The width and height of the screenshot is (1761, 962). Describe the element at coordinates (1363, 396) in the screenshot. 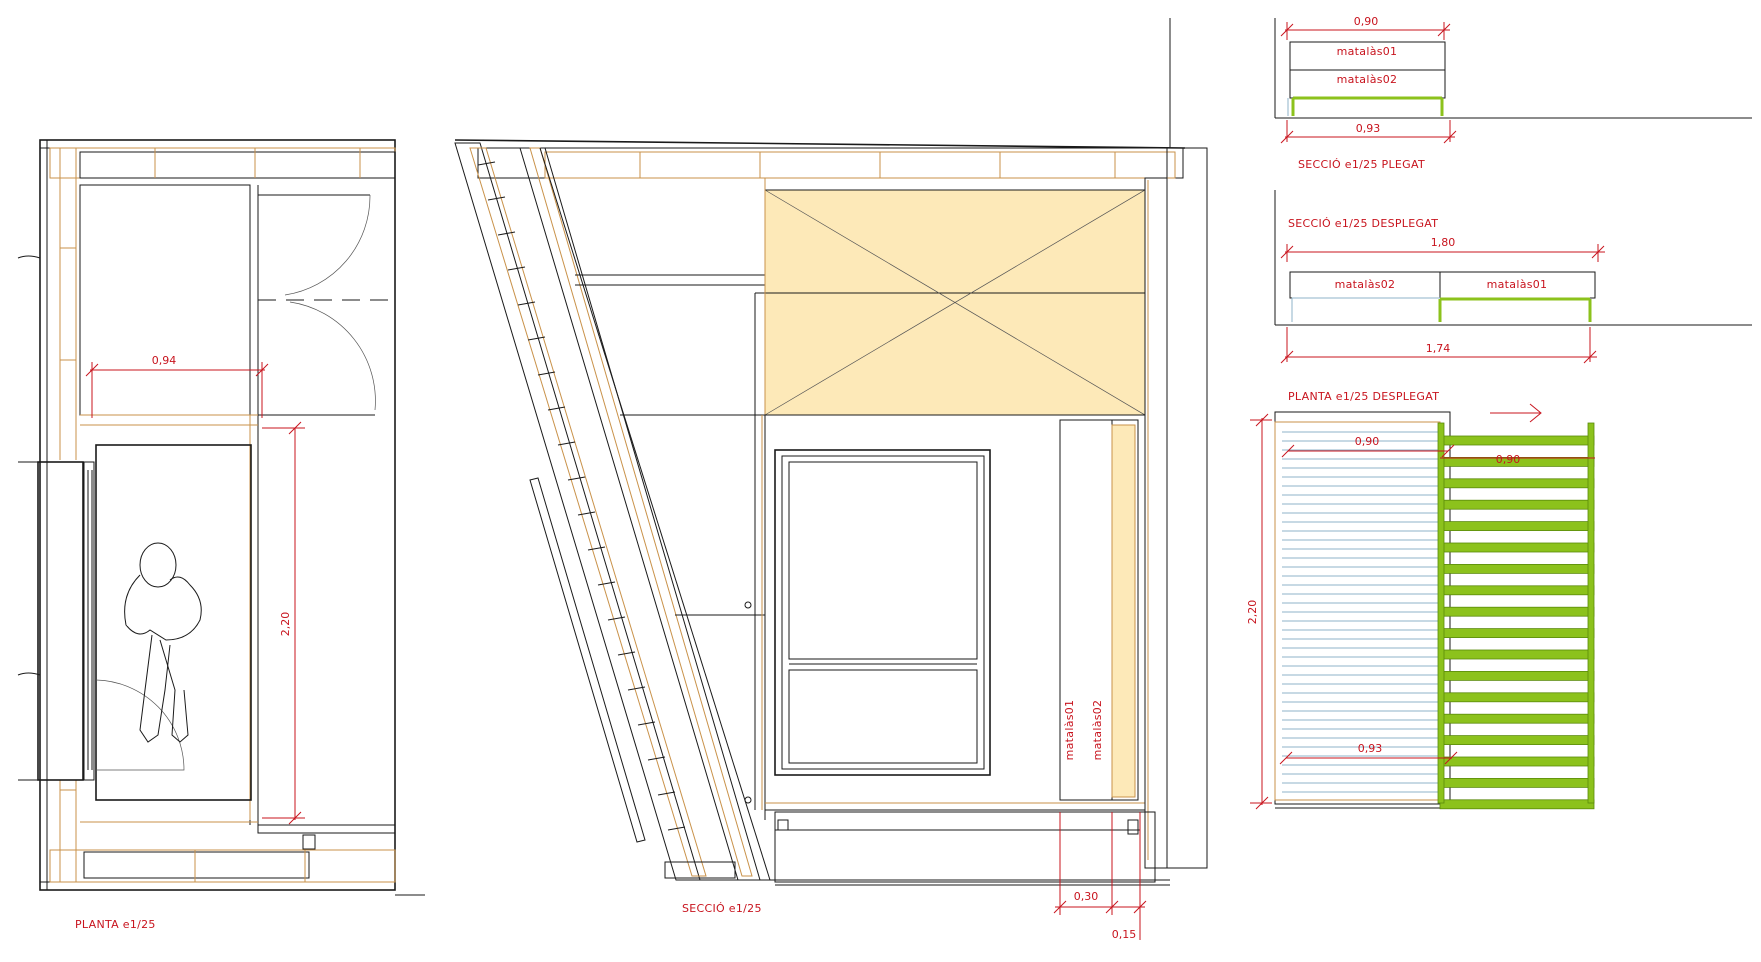

I see `title-planta-desplegat: PLANTA e1/25 DESPLEGAT` at that location.